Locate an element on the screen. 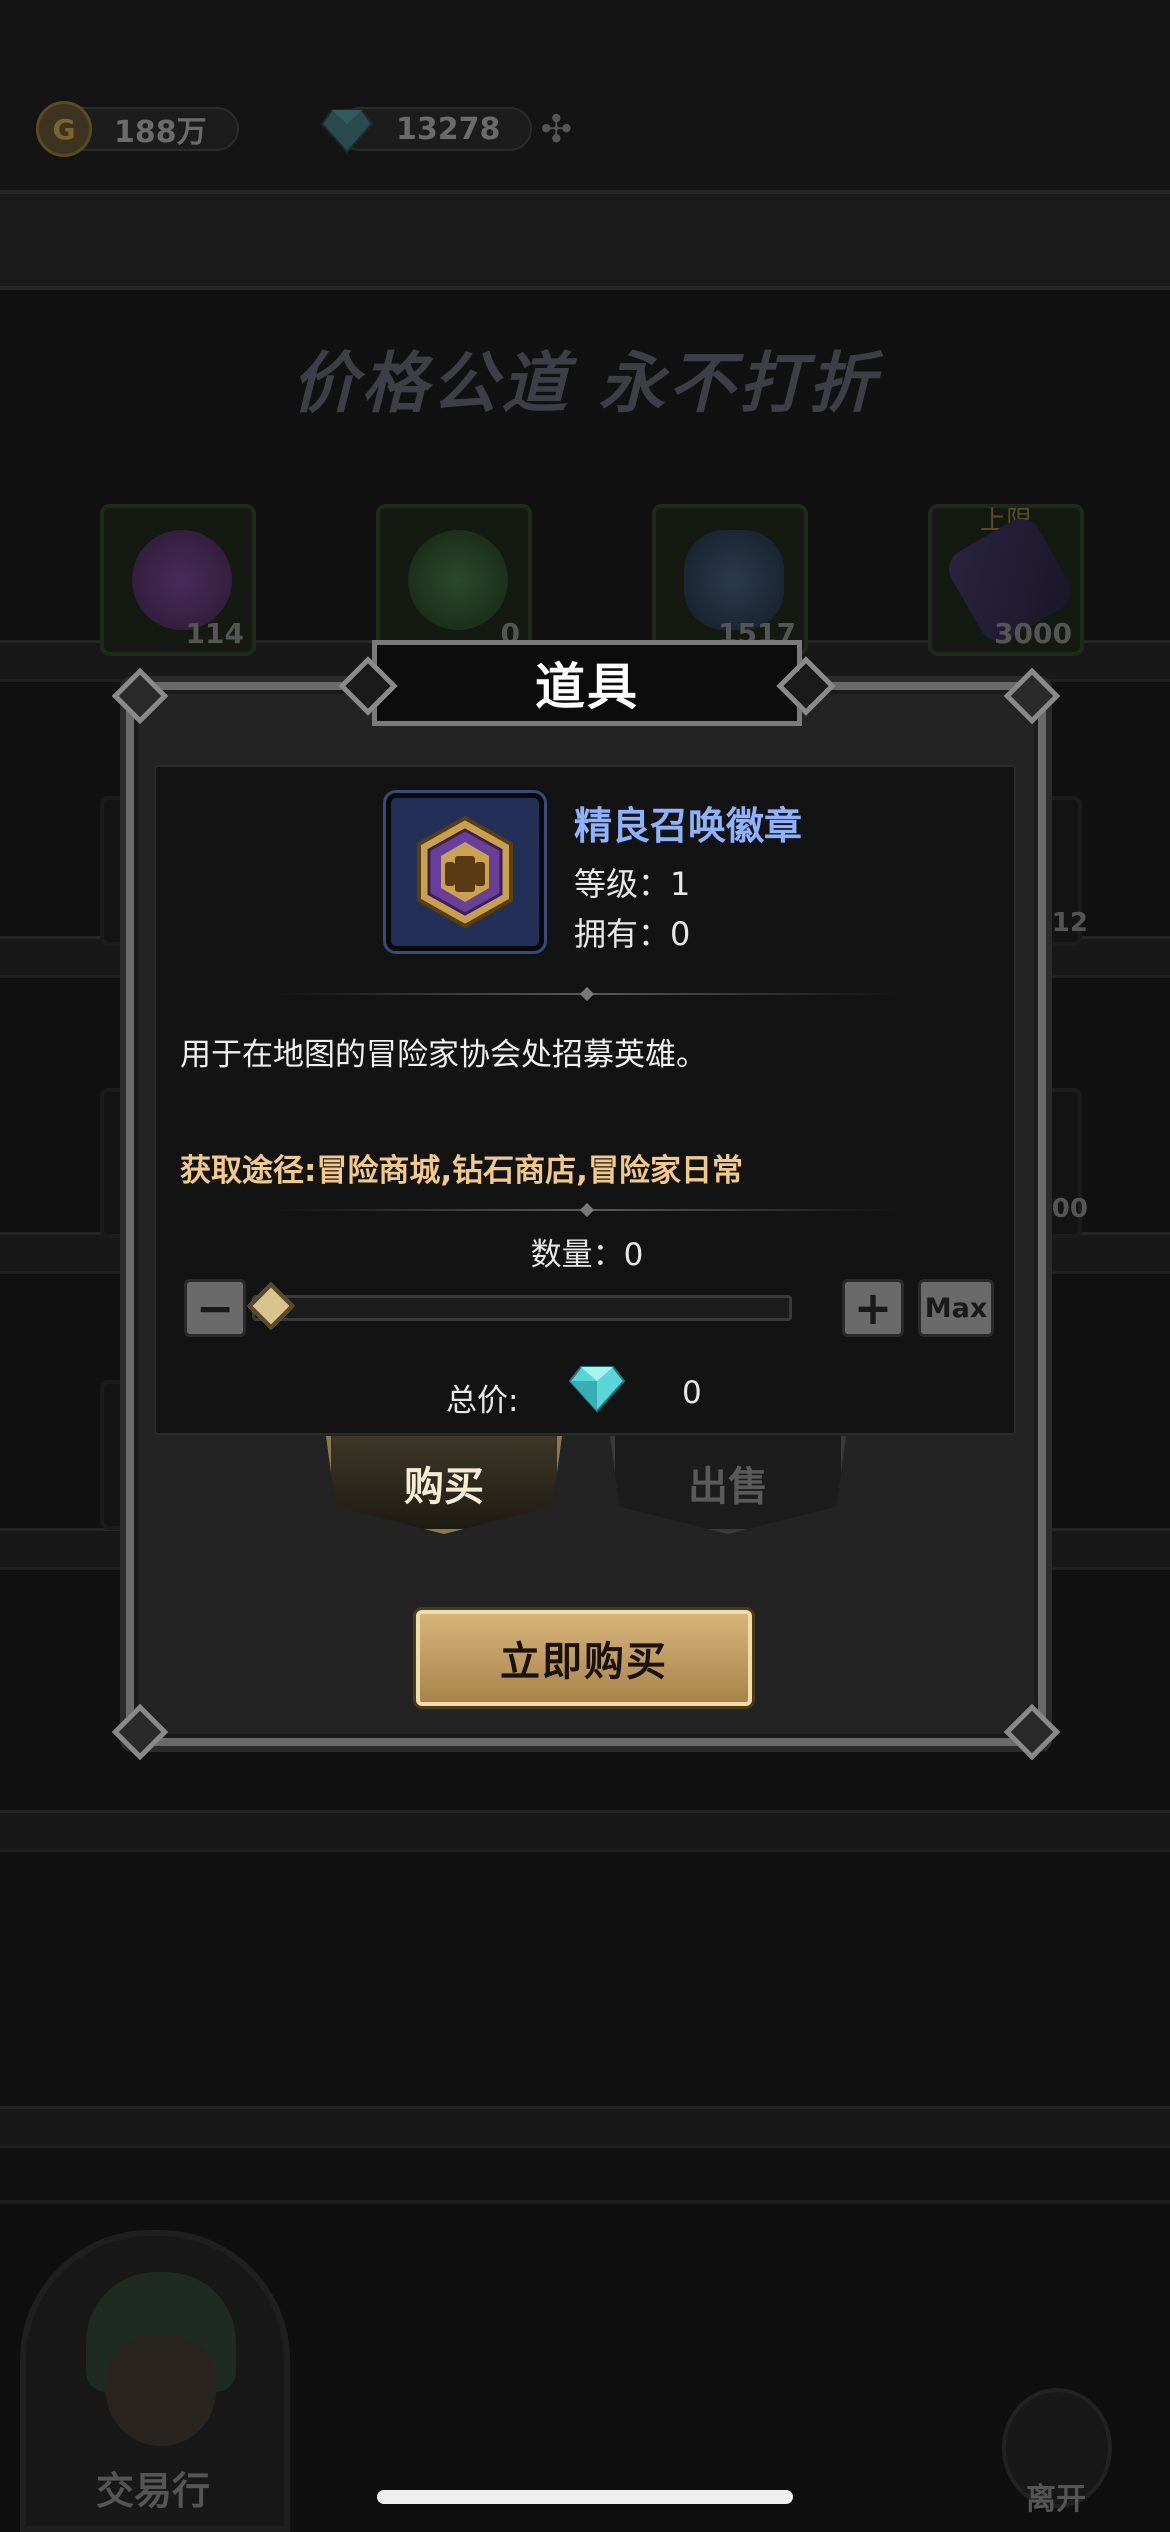 This screenshot has height=2532, width=1170. max-quantity-button: Max is located at coordinates (956, 1308).